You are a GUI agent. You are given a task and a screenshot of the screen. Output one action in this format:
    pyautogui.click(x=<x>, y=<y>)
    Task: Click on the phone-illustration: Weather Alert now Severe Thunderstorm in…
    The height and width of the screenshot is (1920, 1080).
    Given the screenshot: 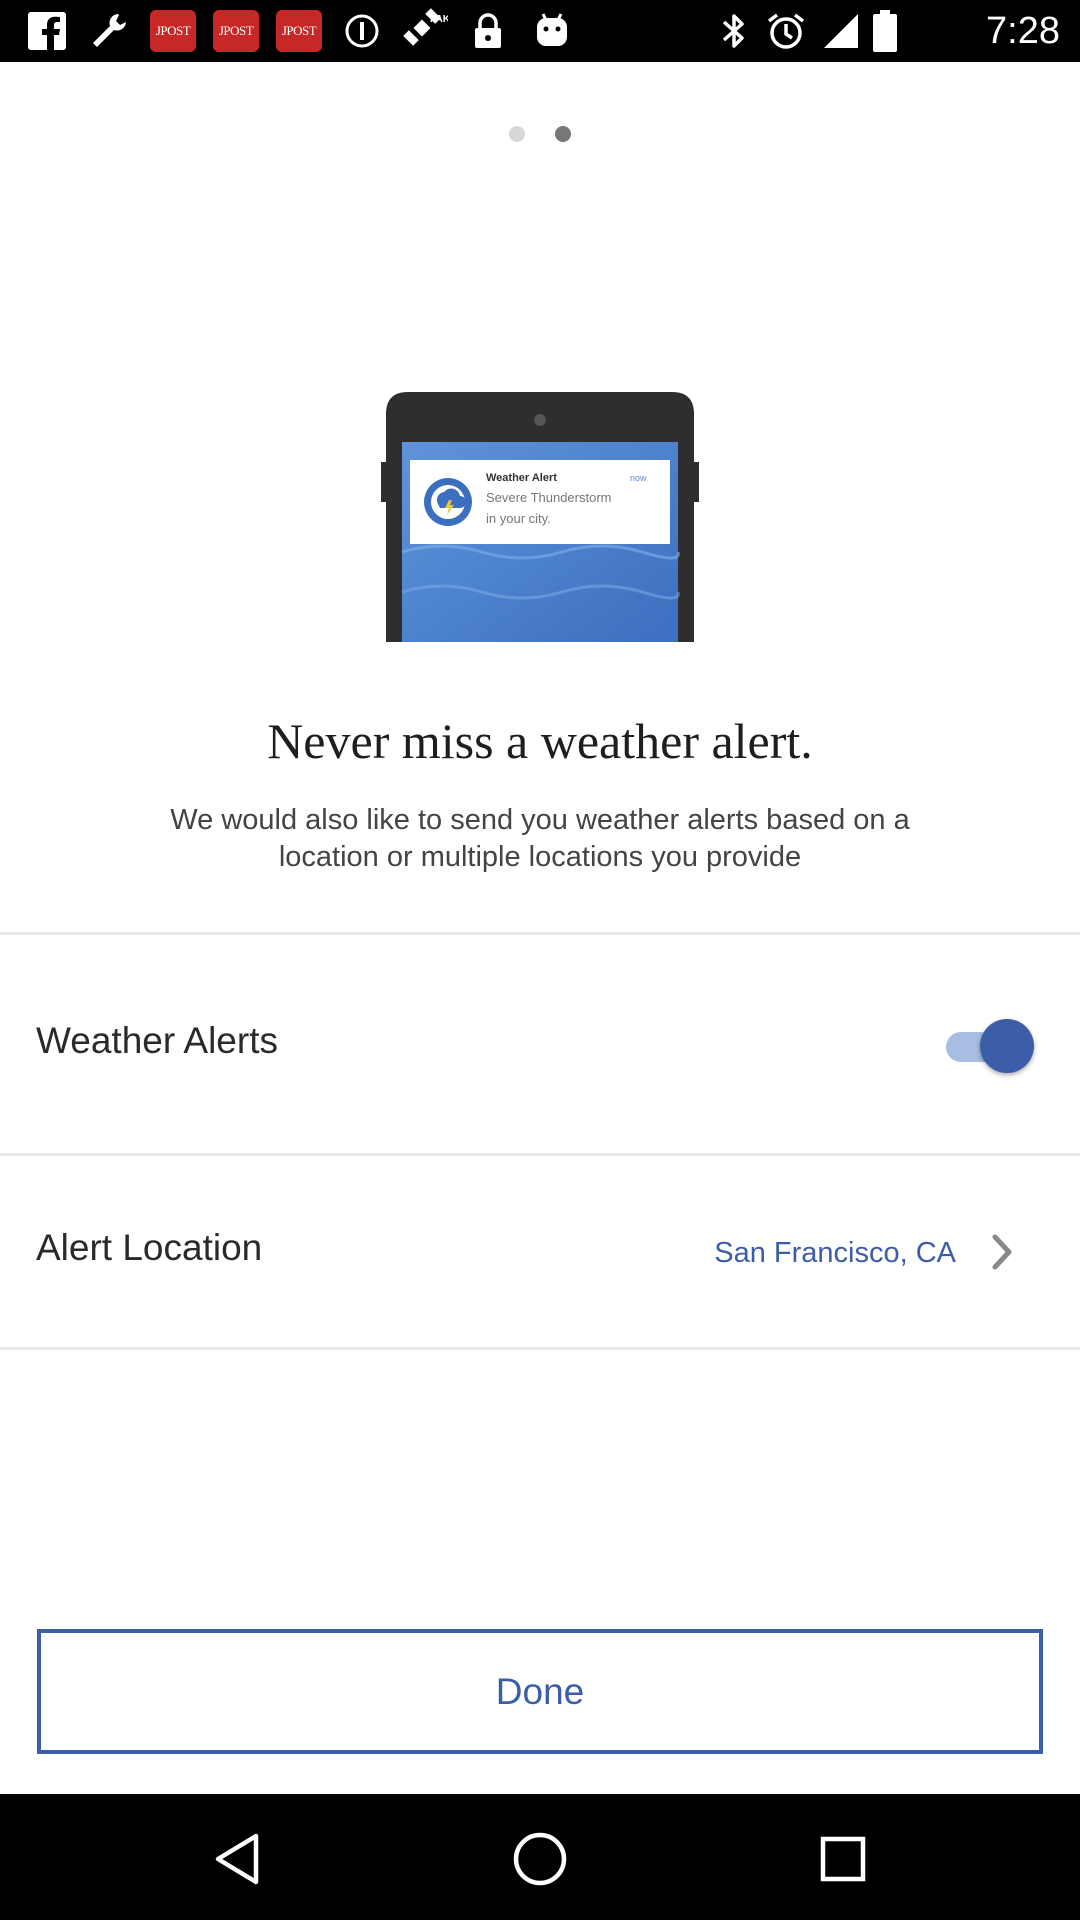 What is the action you would take?
    pyautogui.click(x=540, y=517)
    